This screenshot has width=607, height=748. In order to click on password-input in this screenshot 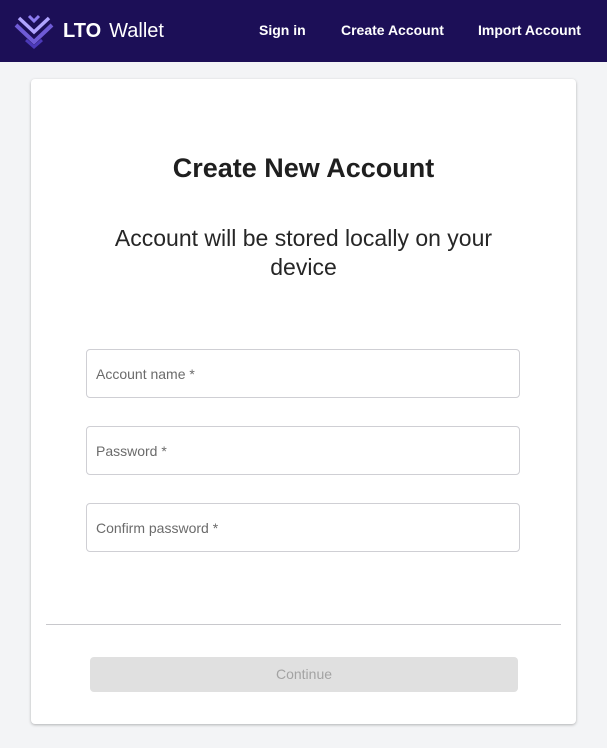, I will do `click(303, 450)`.